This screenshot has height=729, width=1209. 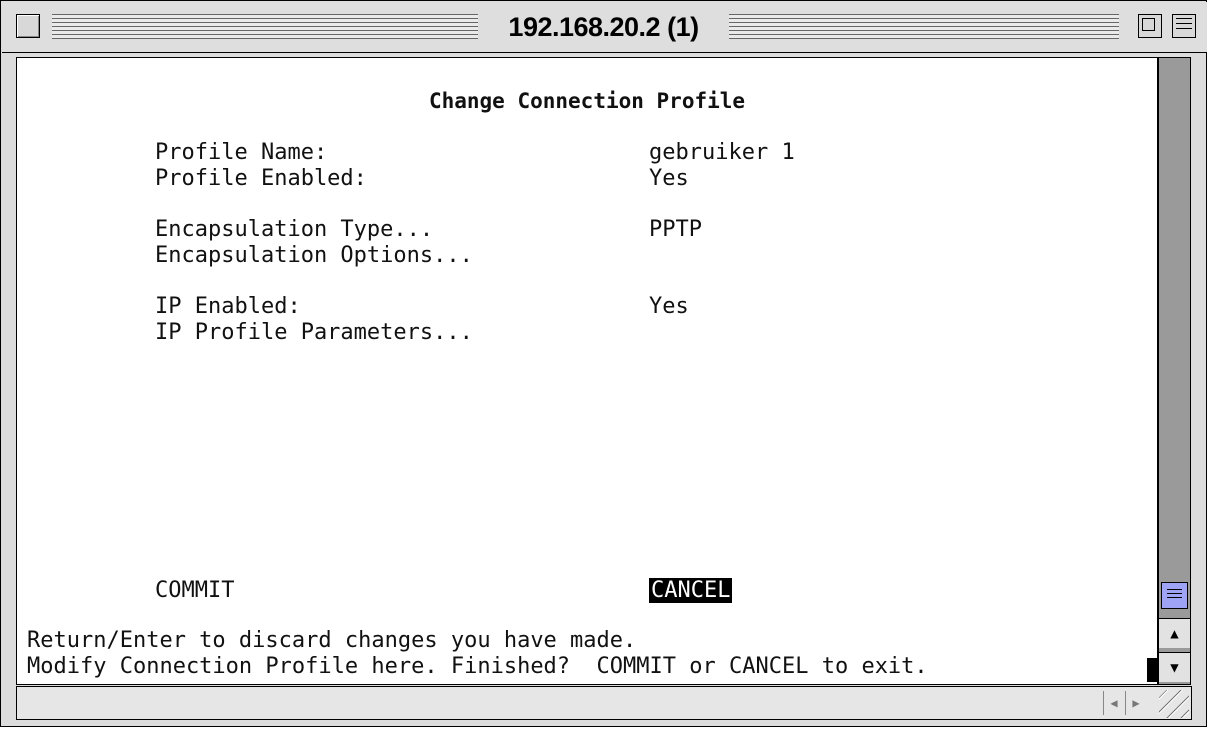 I want to click on window-title: 192.168.20.2 (1), so click(x=603, y=27).